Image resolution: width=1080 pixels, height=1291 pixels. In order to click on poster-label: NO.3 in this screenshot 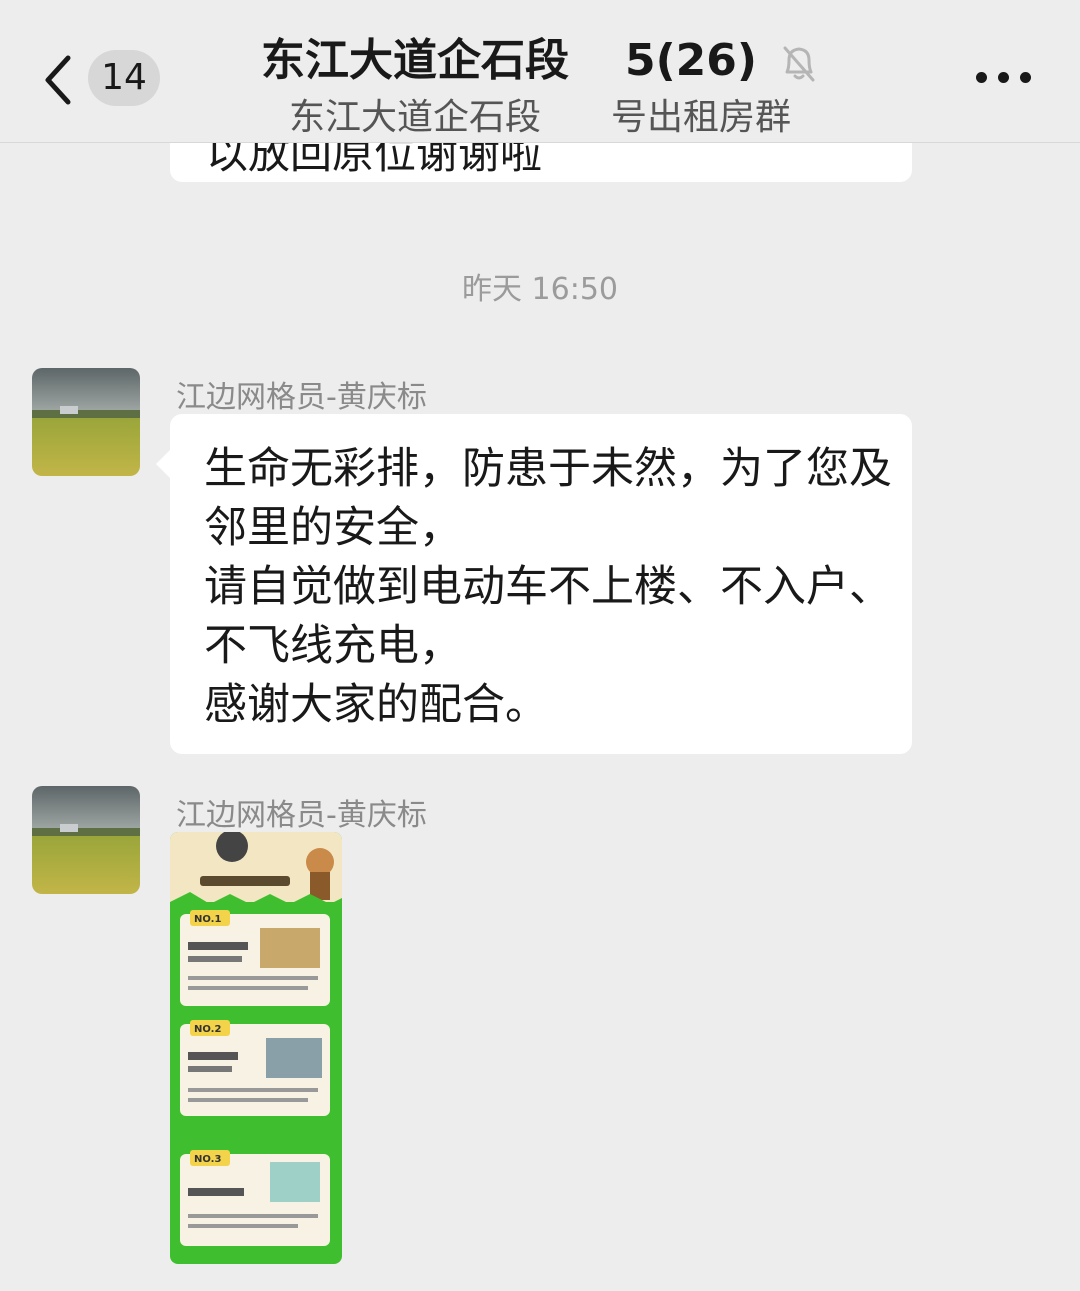, I will do `click(207, 1159)`.